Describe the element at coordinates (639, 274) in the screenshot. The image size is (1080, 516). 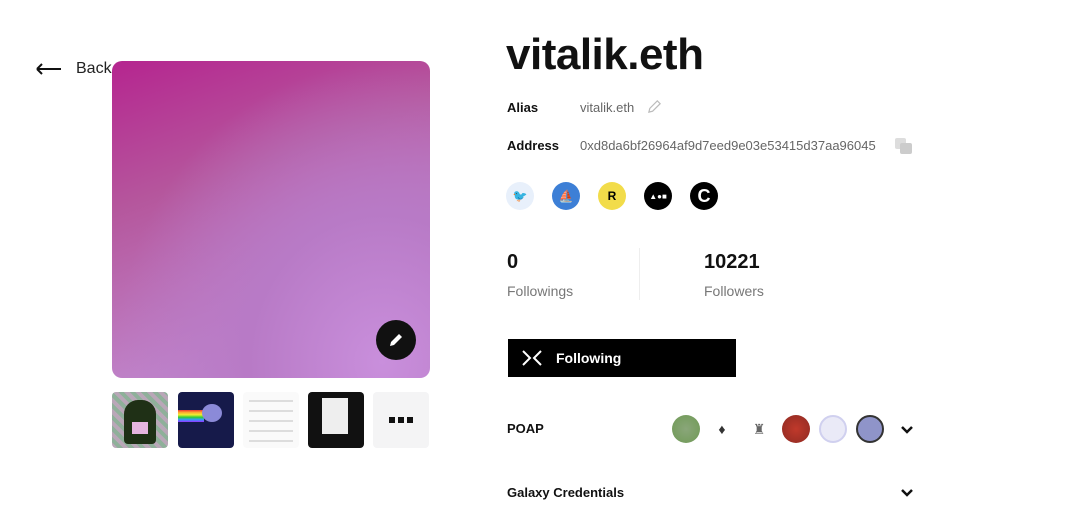
I see `stats-divider` at that location.